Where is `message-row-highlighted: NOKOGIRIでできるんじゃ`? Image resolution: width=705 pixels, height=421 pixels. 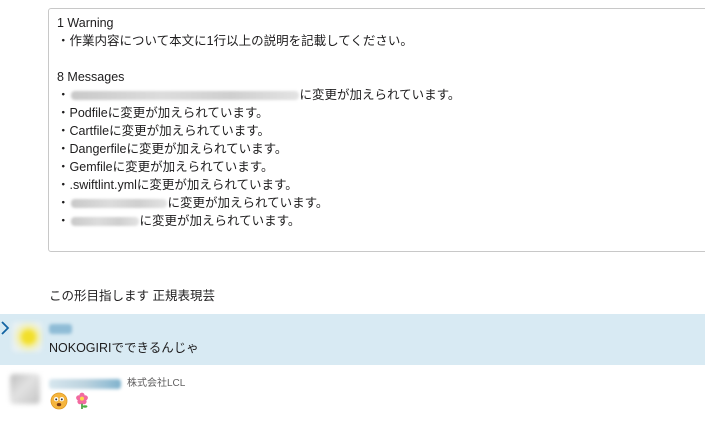
message-row-highlighted: NOKOGIRIでできるんじゃ is located at coordinates (352, 339).